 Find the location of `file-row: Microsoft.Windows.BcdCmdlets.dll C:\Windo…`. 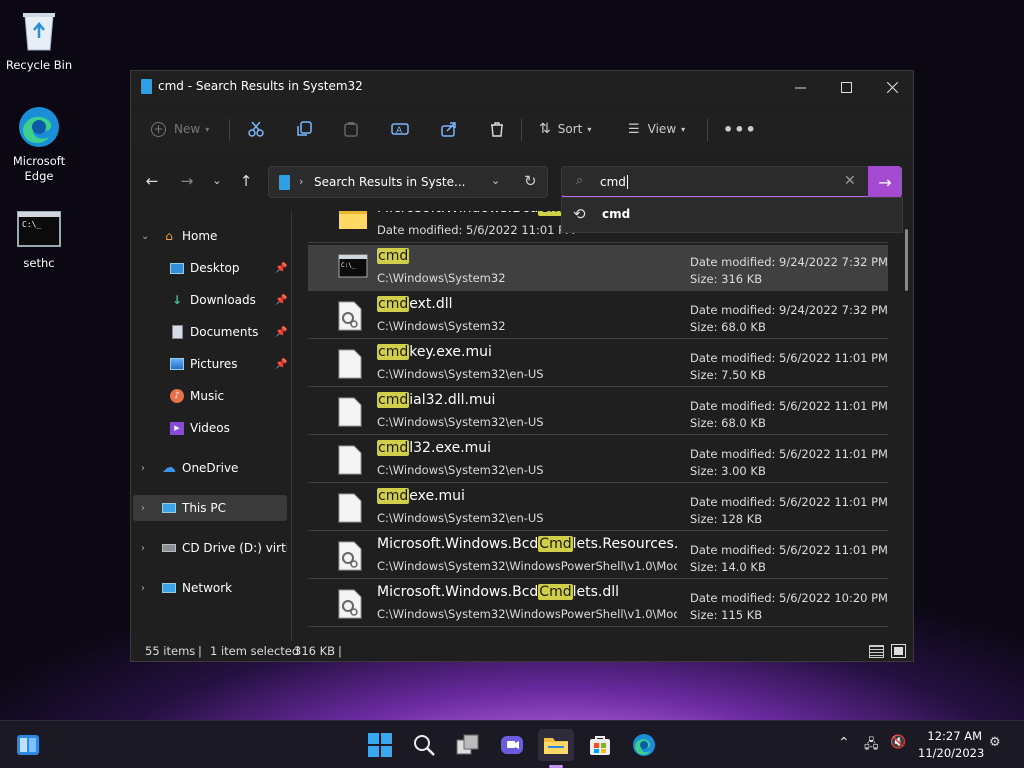

file-row: Microsoft.Windows.BcdCmdlets.dll C:\Windo… is located at coordinates (598, 604).